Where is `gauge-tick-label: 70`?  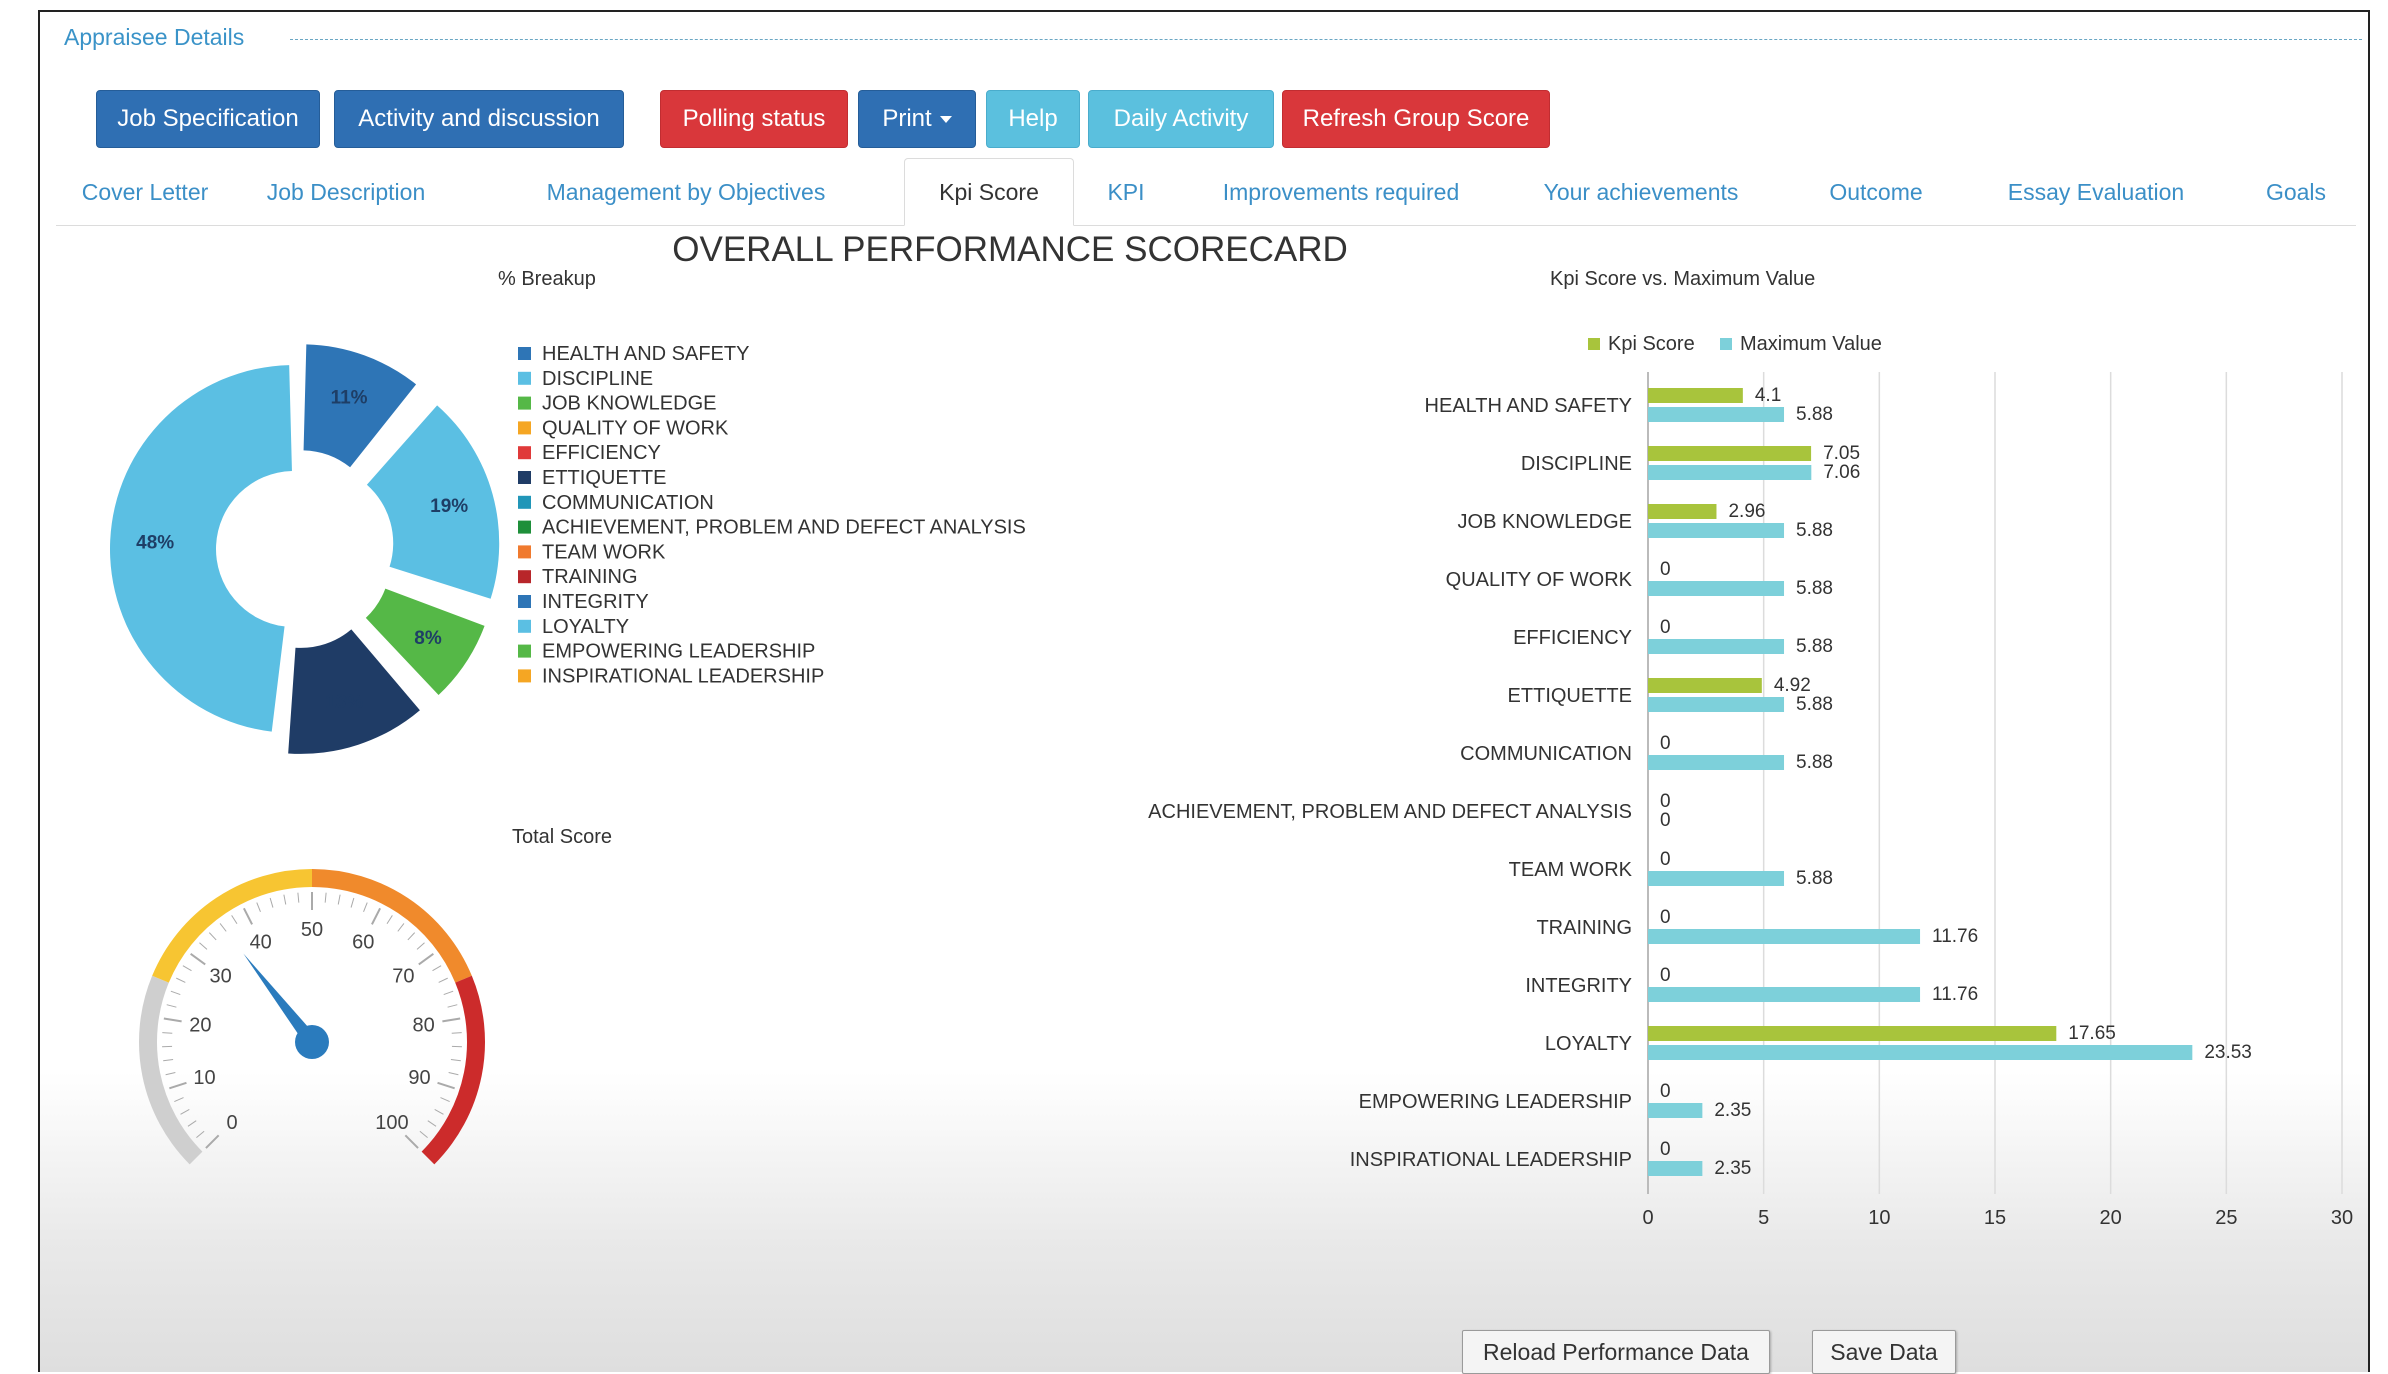 gauge-tick-label: 70 is located at coordinates (403, 977).